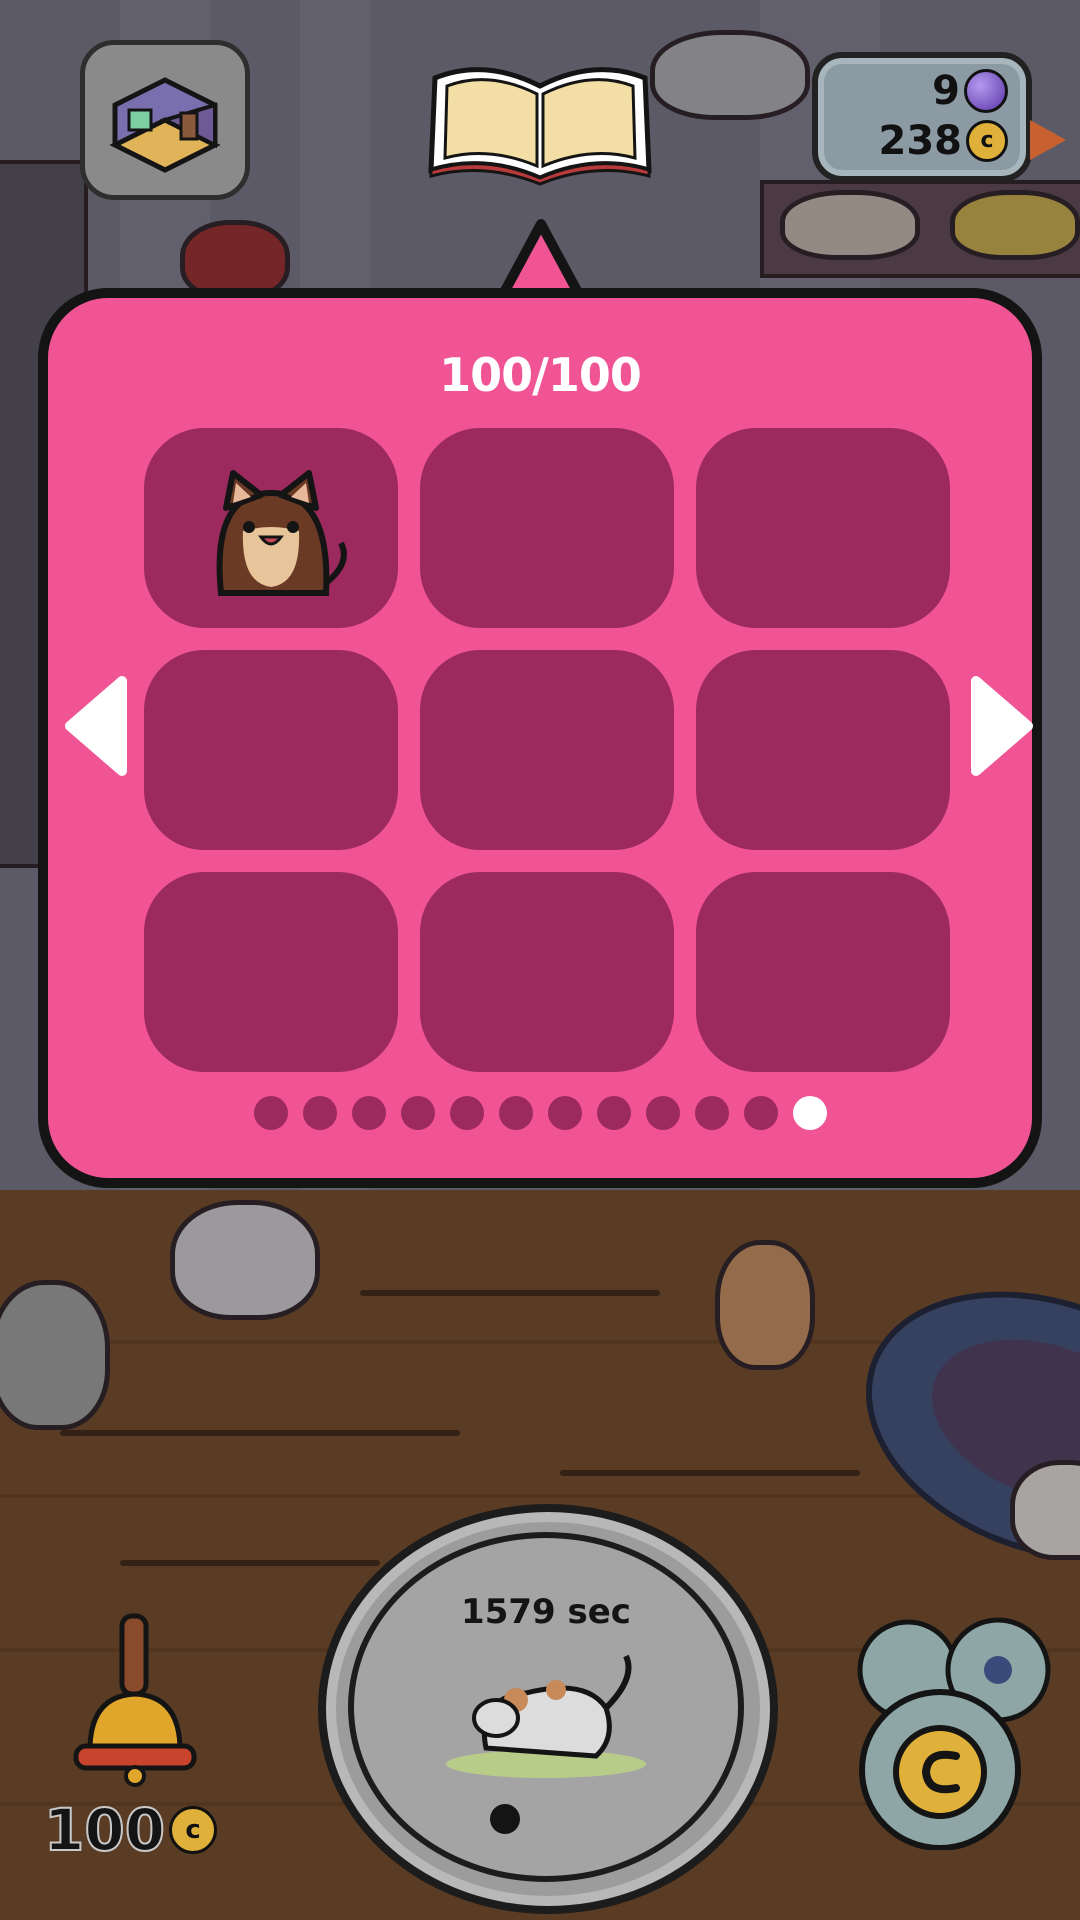 This screenshot has width=1080, height=1920. What do you see at coordinates (1048, 140) in the screenshot?
I see `next-room-arrow-icon` at bounding box center [1048, 140].